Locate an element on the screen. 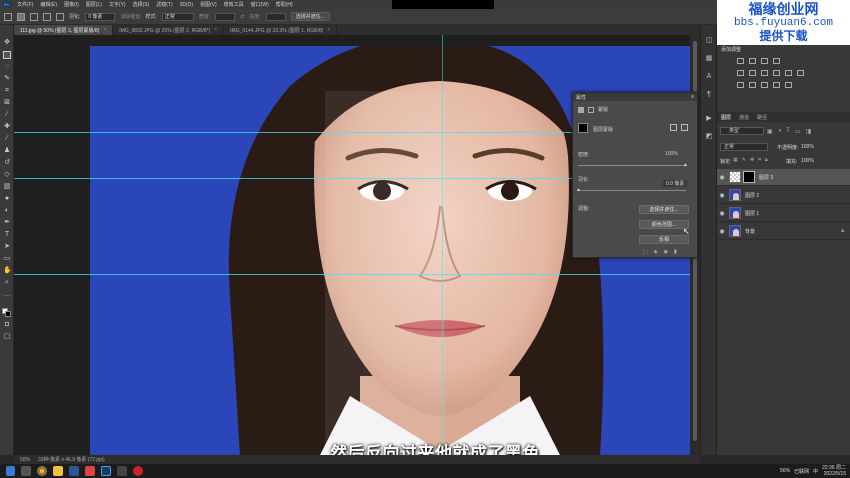  lock-position-icon: ✥ is located at coordinates (752, 160).